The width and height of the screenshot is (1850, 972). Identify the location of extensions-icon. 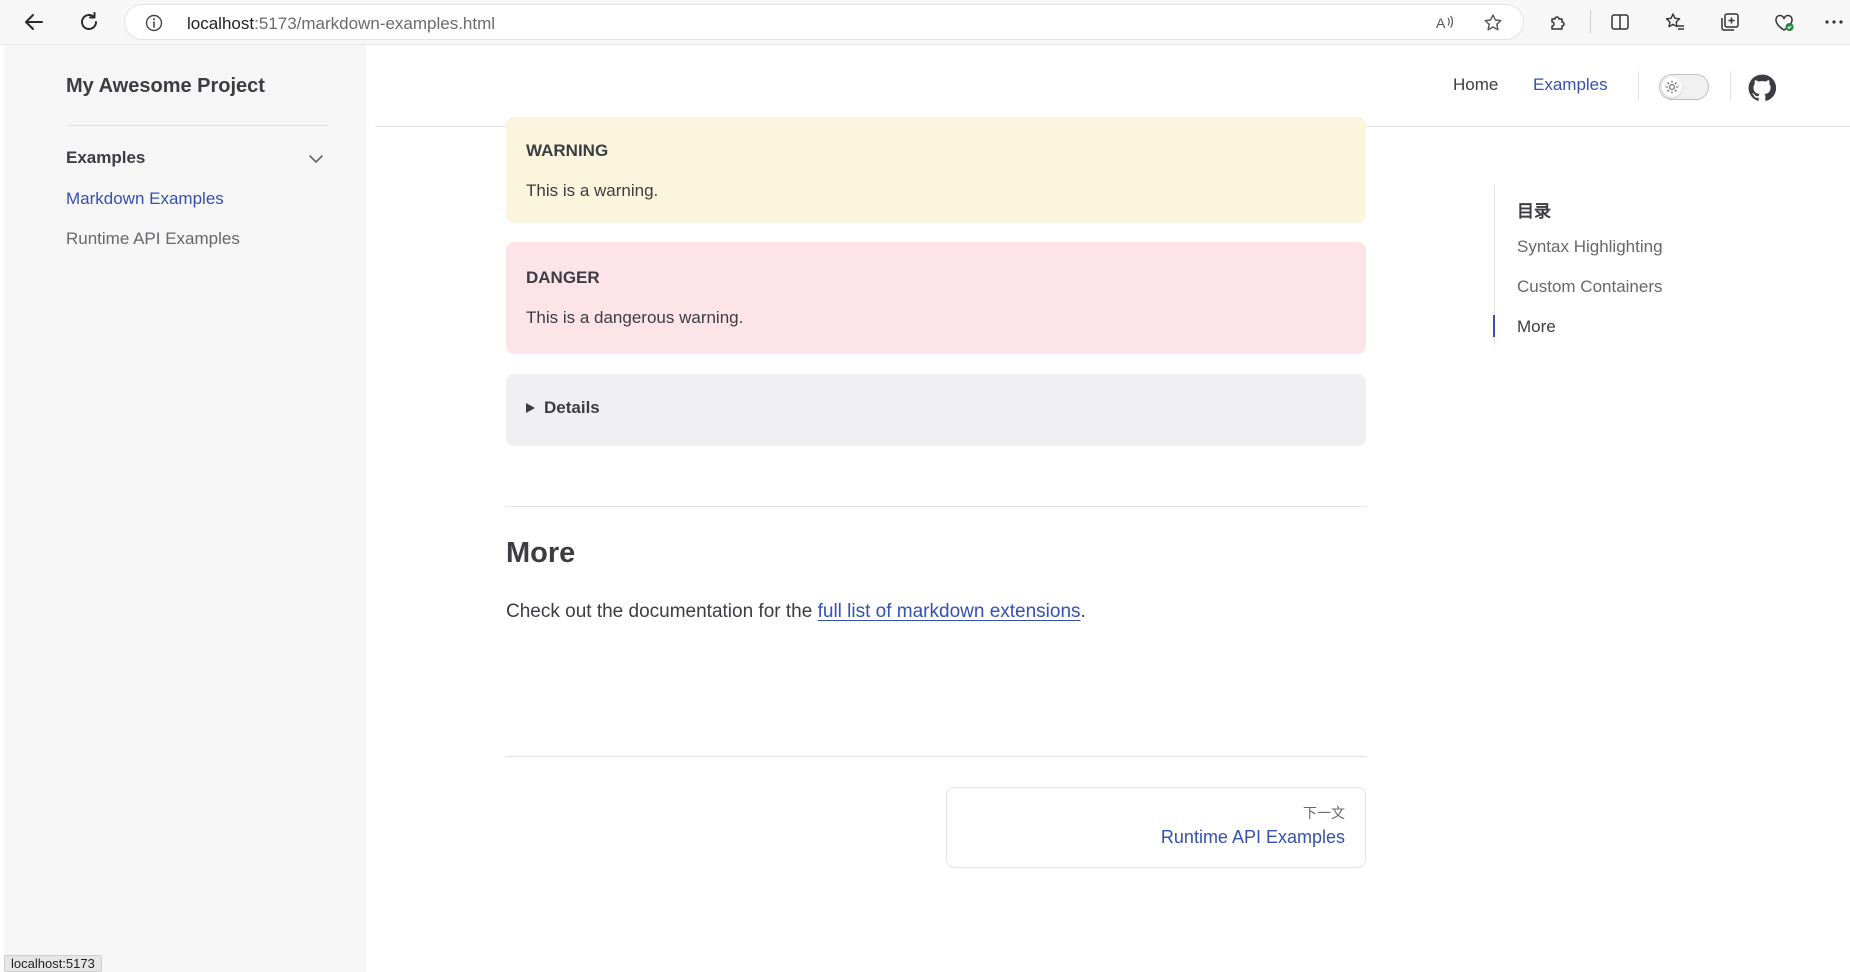
(1559, 22).